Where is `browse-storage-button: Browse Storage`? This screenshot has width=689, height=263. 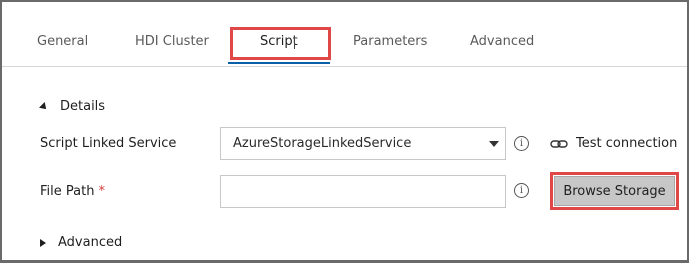
browse-storage-button: Browse Storage is located at coordinates (614, 191).